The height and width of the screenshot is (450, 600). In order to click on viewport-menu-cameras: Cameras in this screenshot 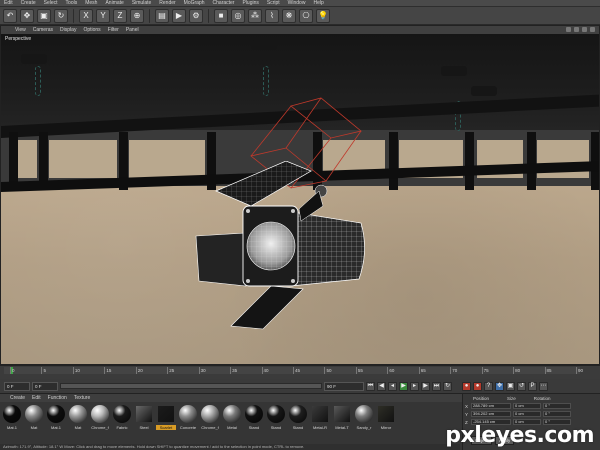, I will do `click(43, 30)`.